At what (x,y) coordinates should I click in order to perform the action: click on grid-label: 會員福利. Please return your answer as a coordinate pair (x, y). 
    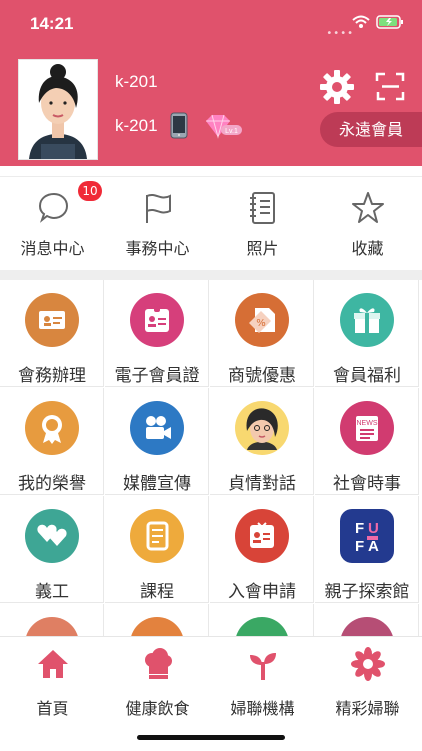
    Looking at the image, I should click on (367, 376).